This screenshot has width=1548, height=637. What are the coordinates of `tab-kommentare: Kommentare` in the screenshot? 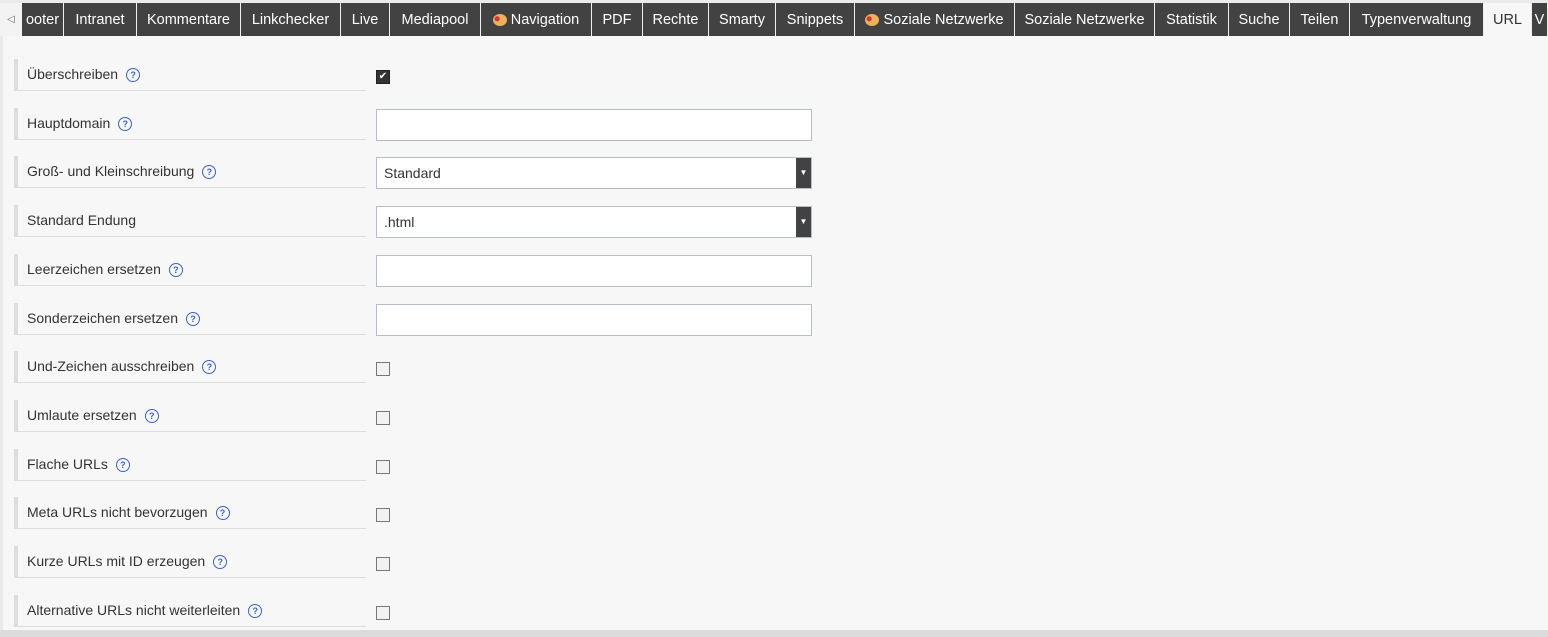 It's located at (189, 19).